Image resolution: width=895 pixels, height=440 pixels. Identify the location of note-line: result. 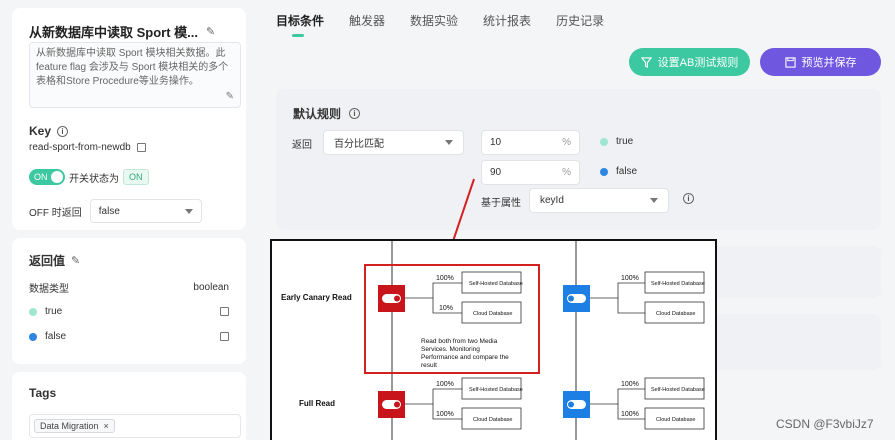
(429, 365).